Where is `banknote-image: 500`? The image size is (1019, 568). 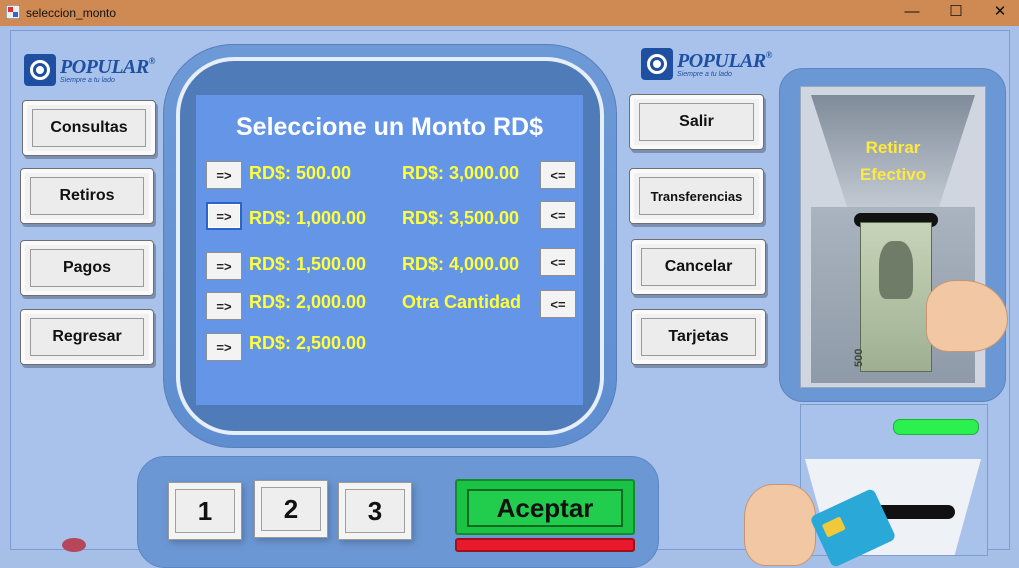
banknote-image: 500 is located at coordinates (892, 297).